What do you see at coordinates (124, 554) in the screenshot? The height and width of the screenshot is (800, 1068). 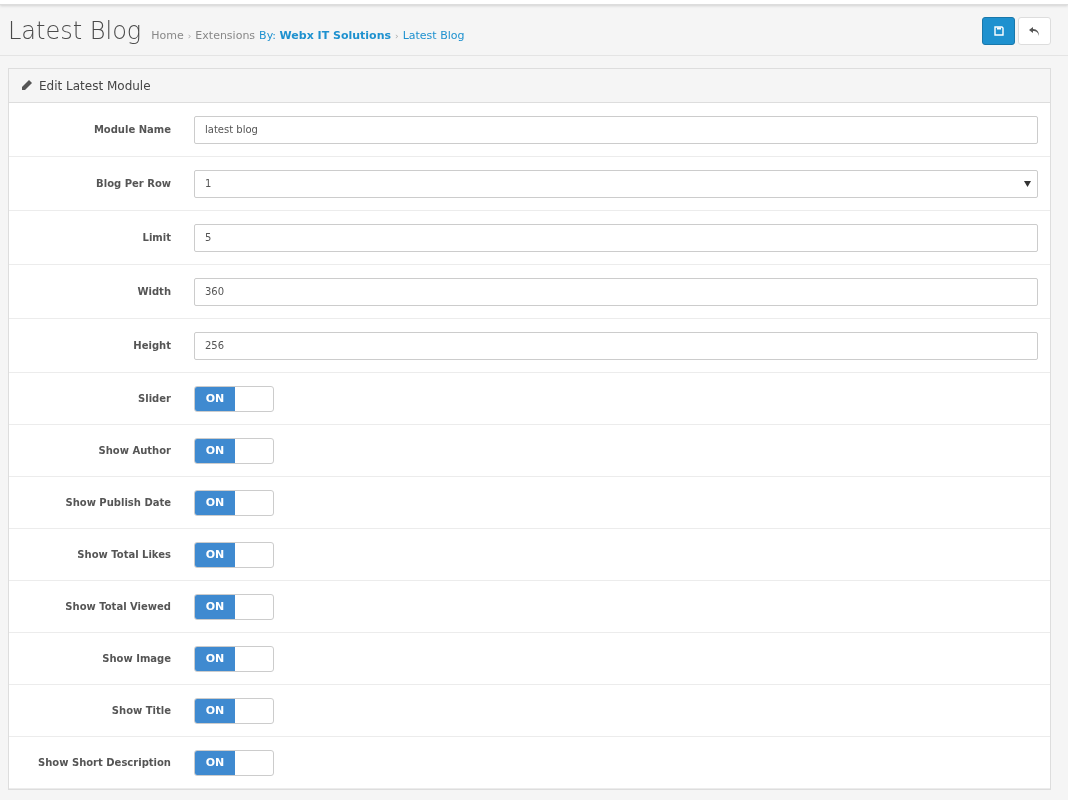 I see `field-label: Show Total Likes` at bounding box center [124, 554].